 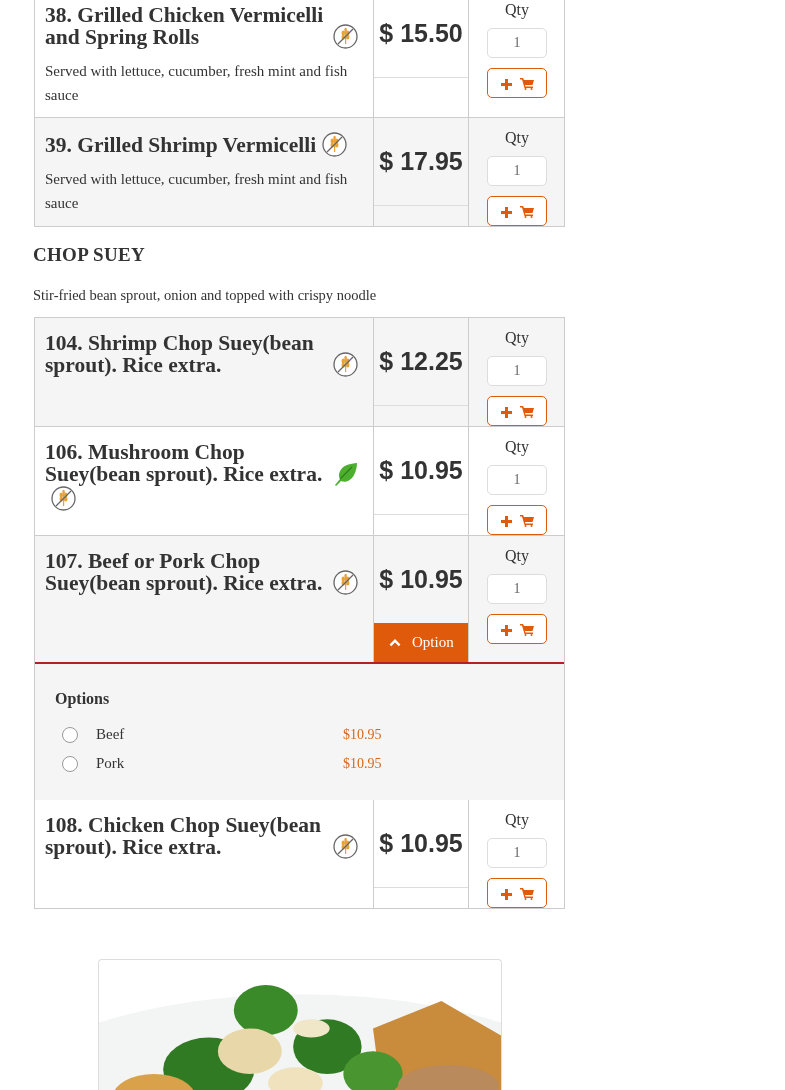 I want to click on item-price: $ 17.95, so click(x=421, y=161).